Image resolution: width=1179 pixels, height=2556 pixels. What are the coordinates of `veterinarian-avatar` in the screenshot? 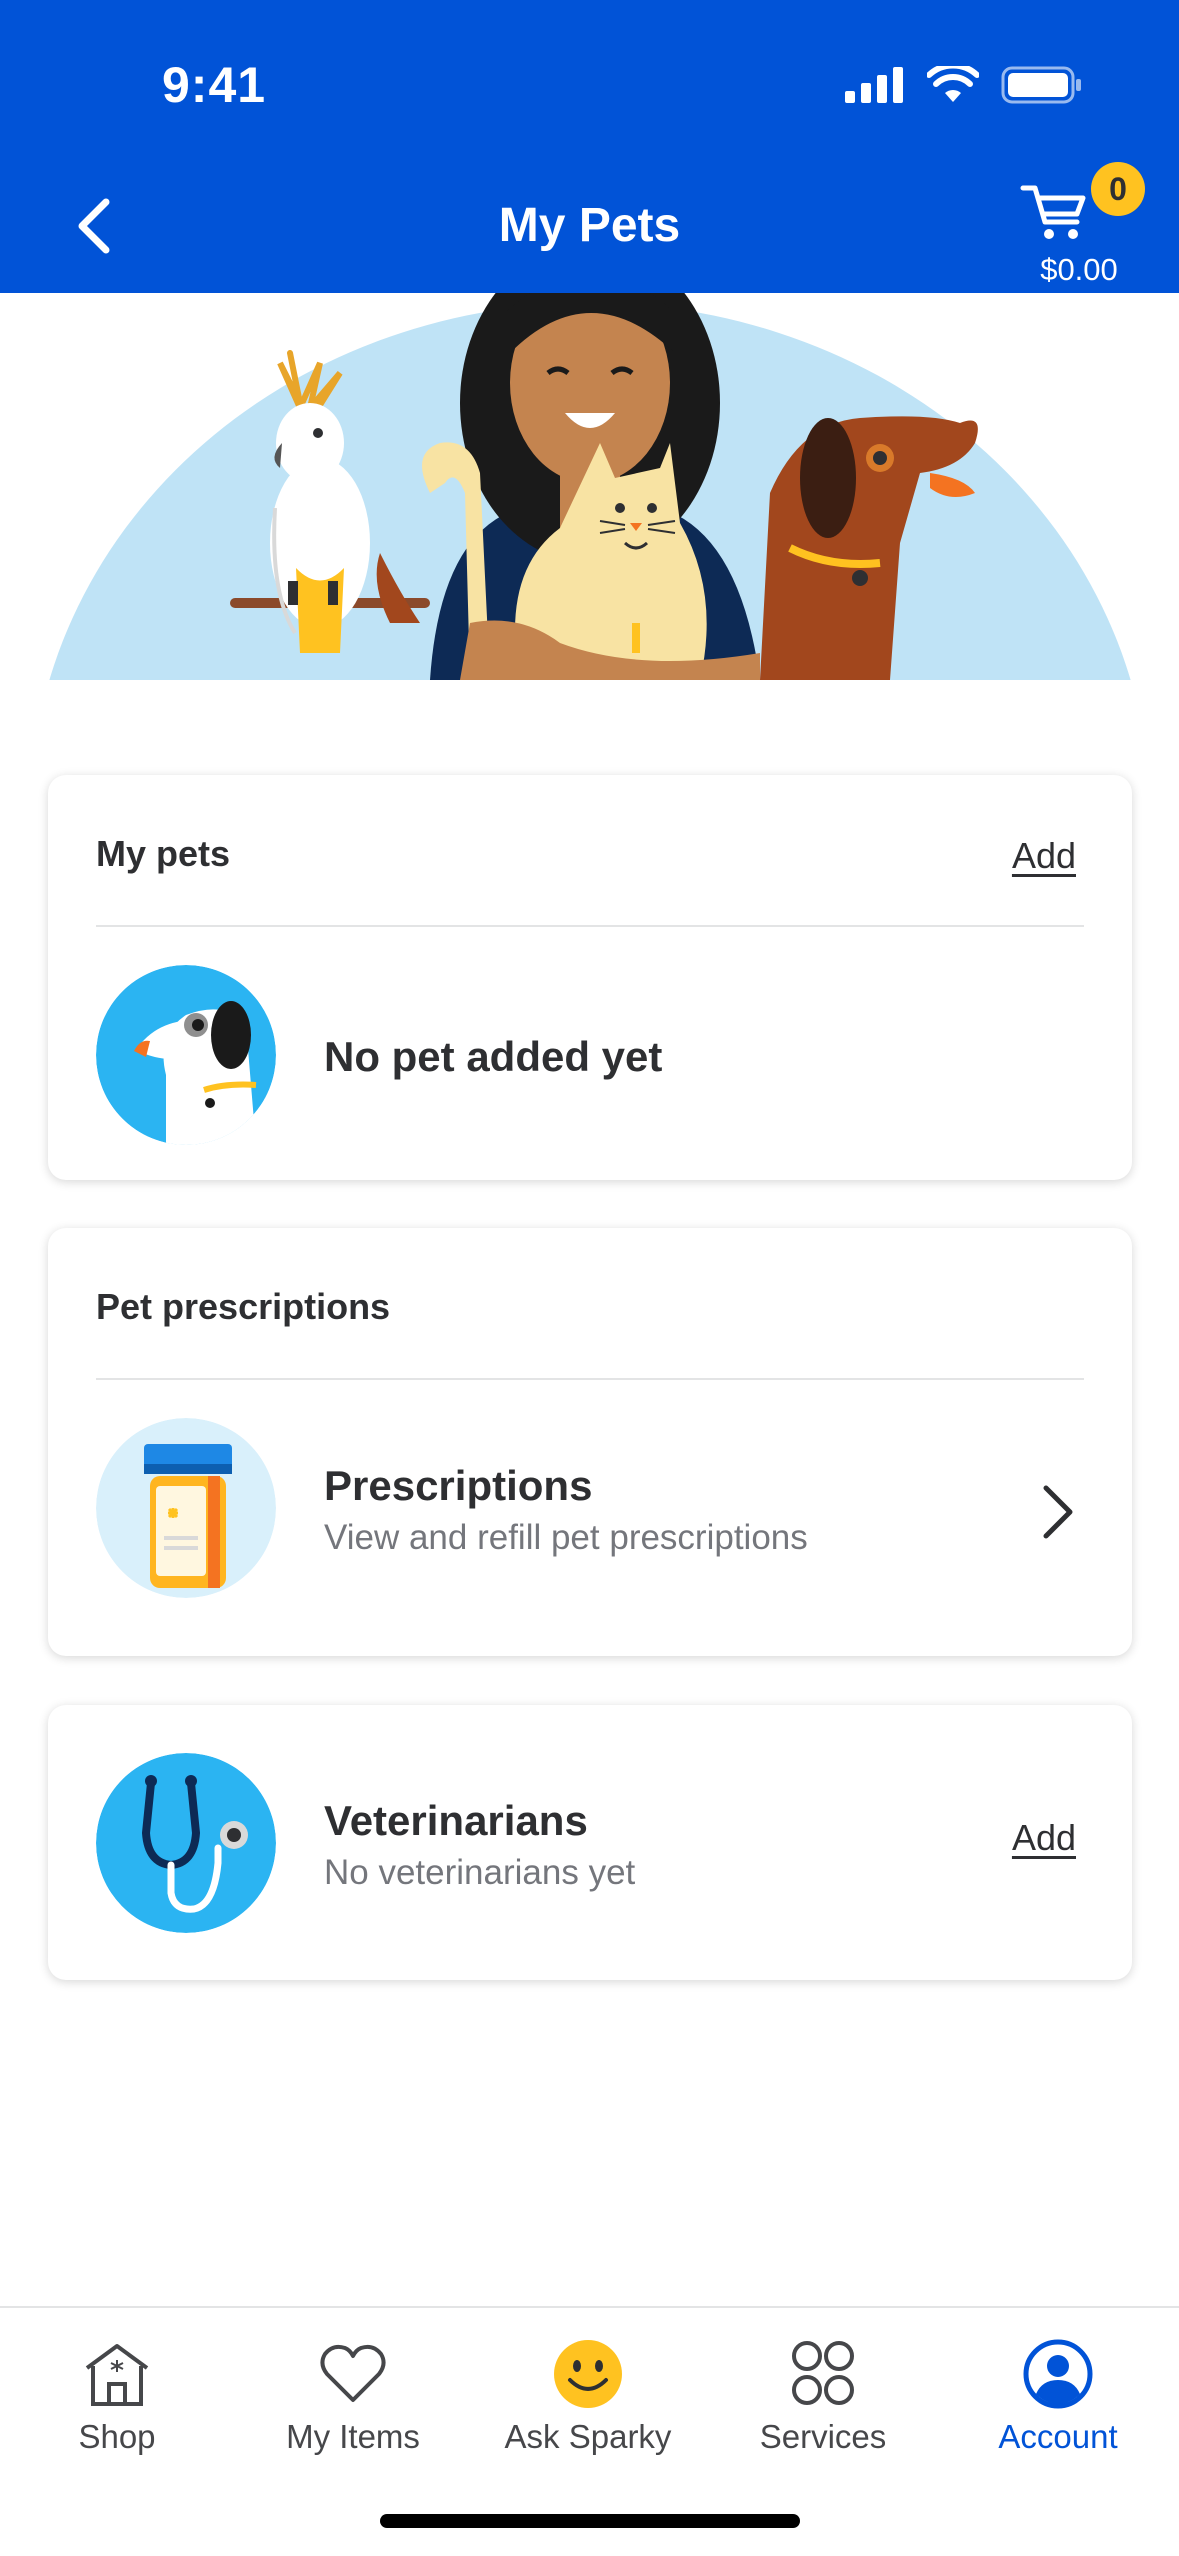 It's located at (186, 1843).